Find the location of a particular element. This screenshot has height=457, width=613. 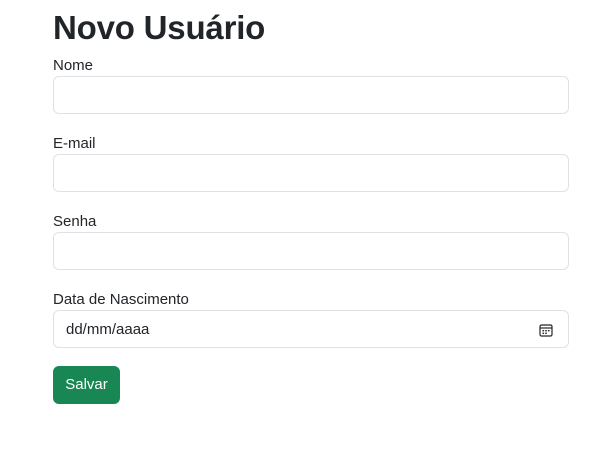

name-label: Nome is located at coordinates (73, 65).